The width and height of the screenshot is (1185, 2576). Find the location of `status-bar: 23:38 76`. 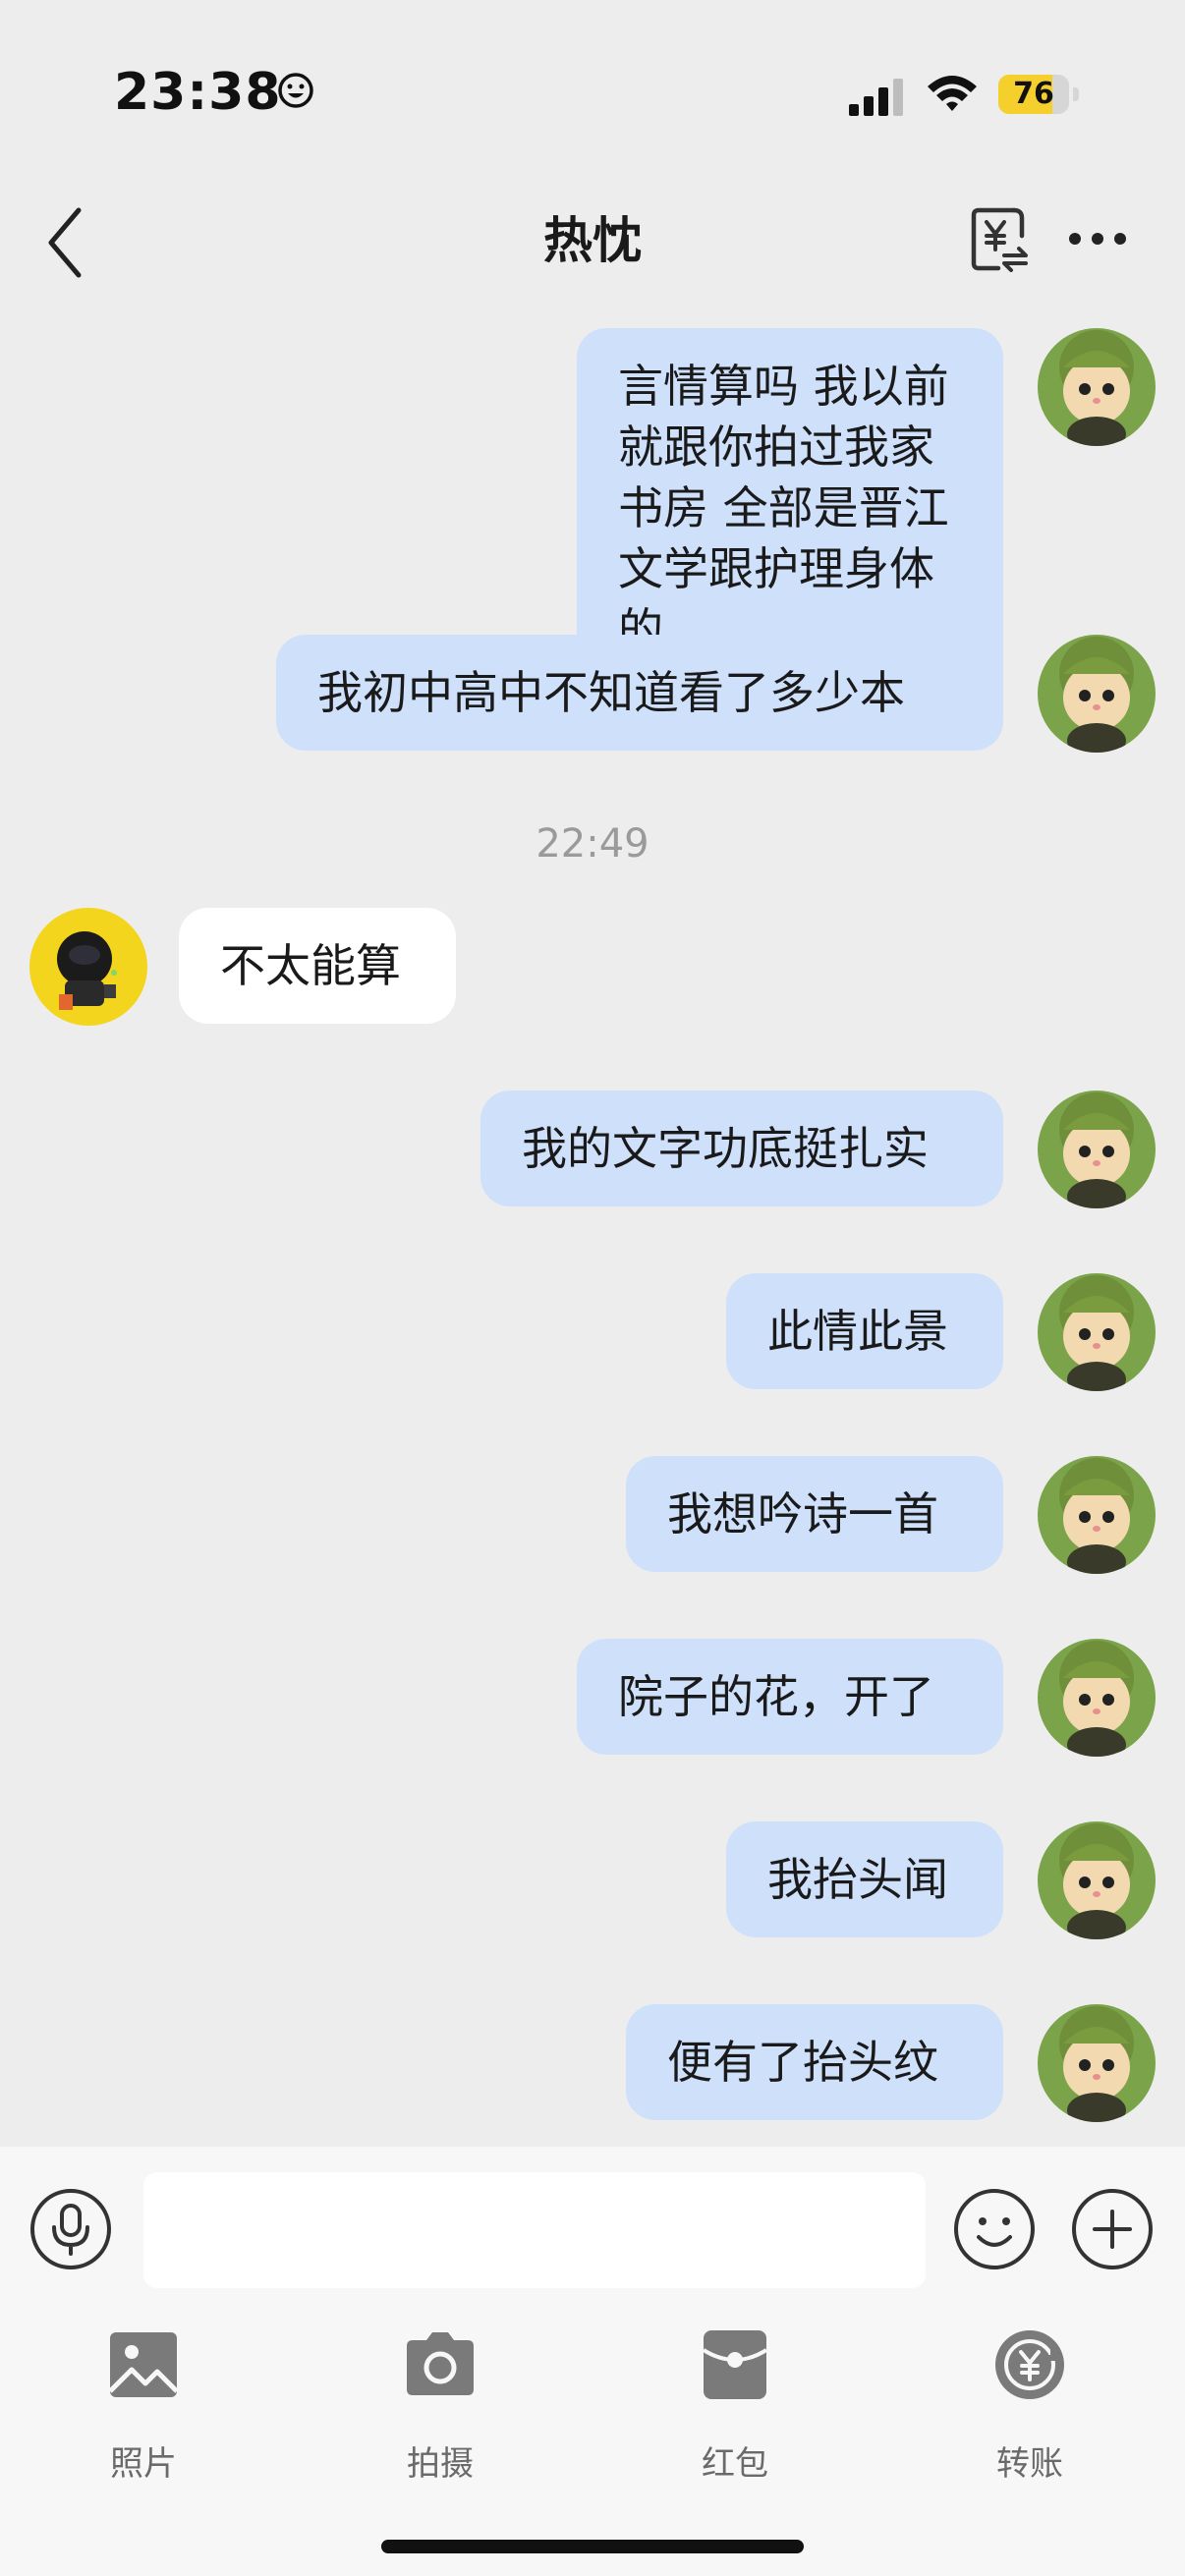

status-bar: 23:38 76 is located at coordinates (592, 93).